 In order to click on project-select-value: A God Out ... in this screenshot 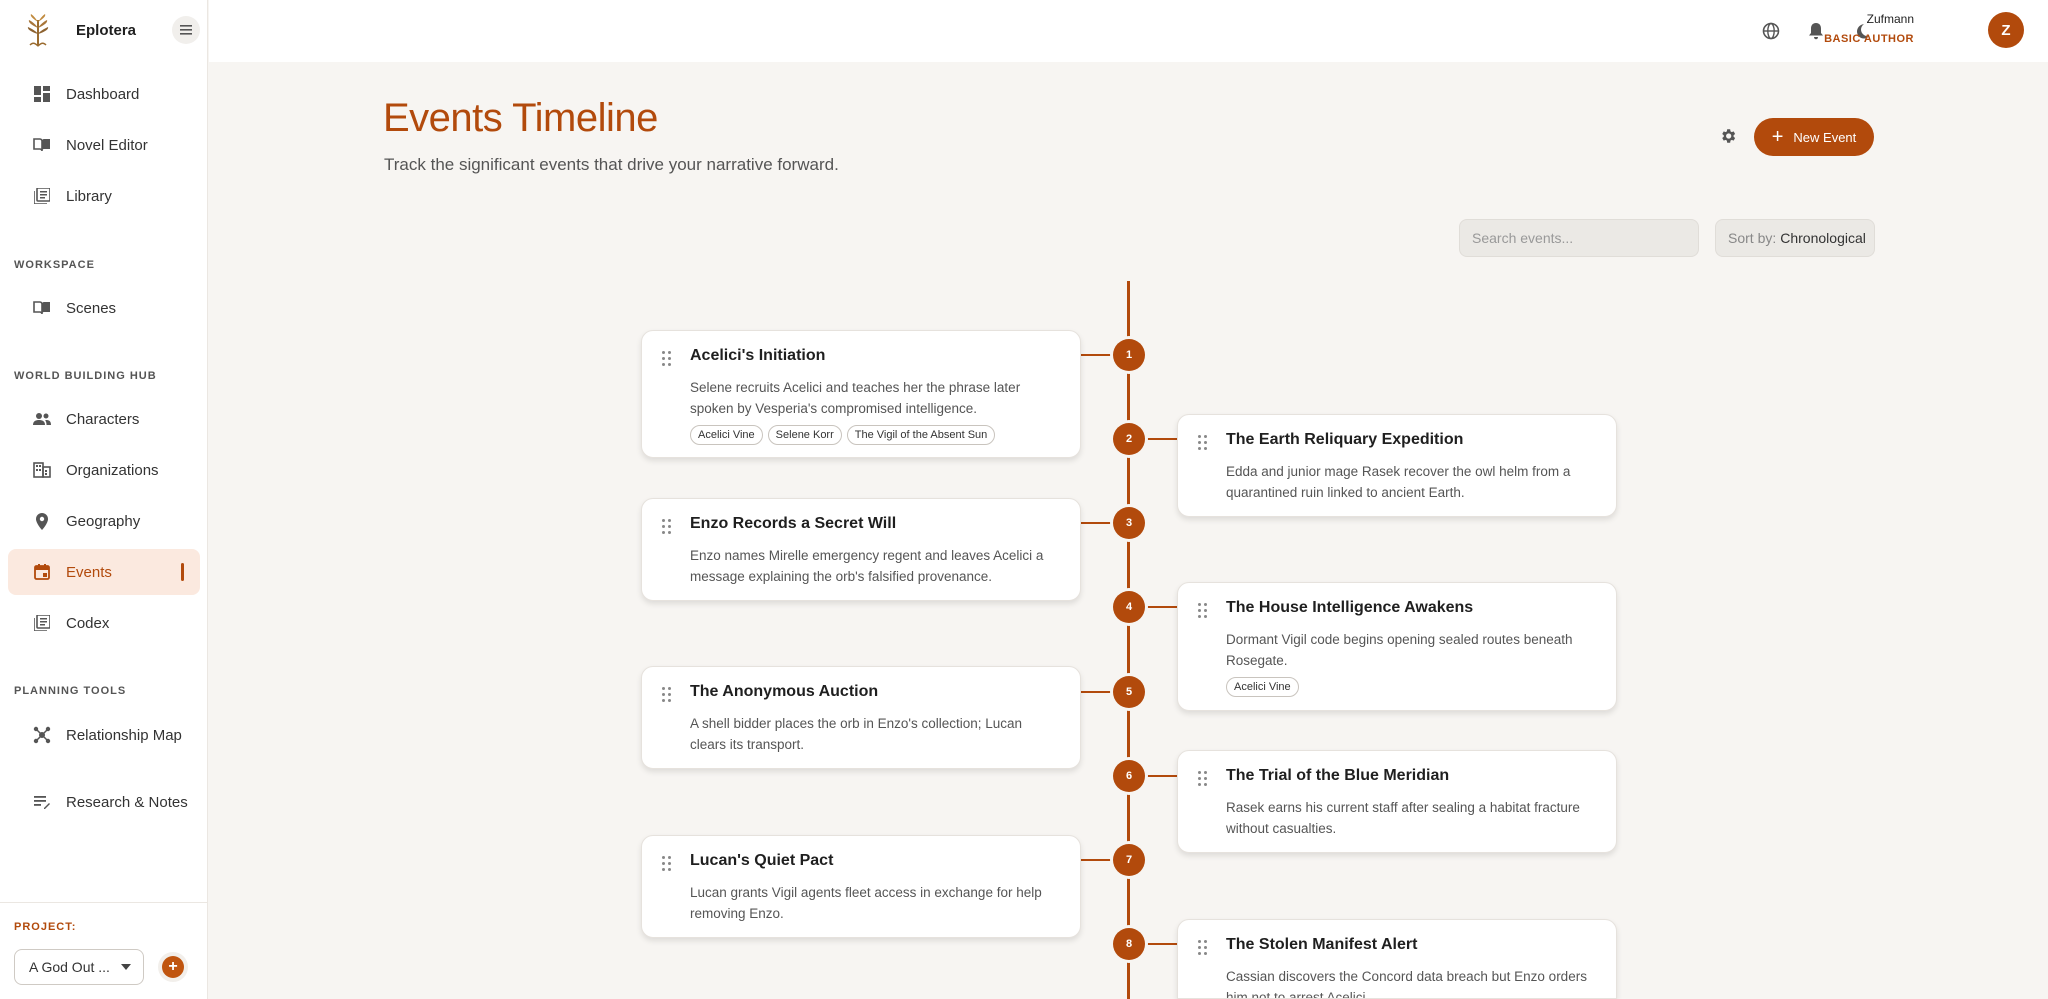, I will do `click(69, 967)`.